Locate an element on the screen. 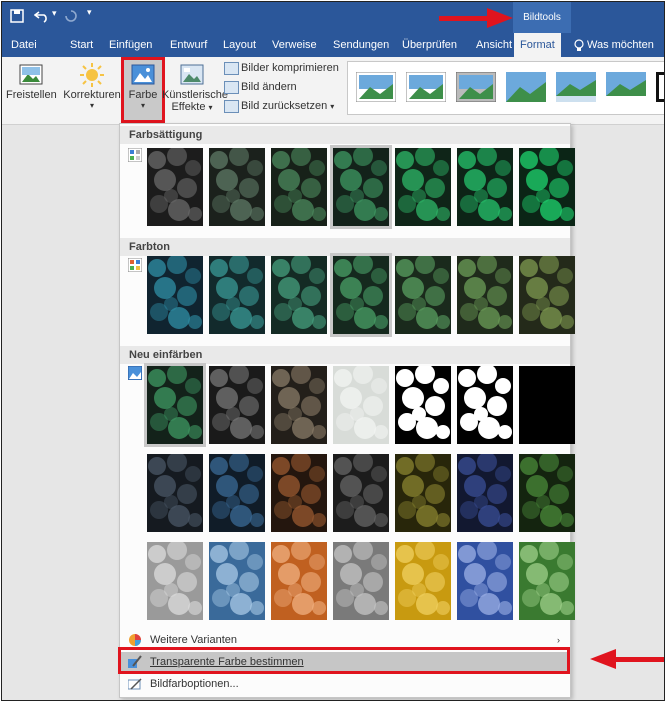 This screenshot has height=702, width=666. section-neu-einfaerben-header: Neu einfärben is located at coordinates (345, 355).